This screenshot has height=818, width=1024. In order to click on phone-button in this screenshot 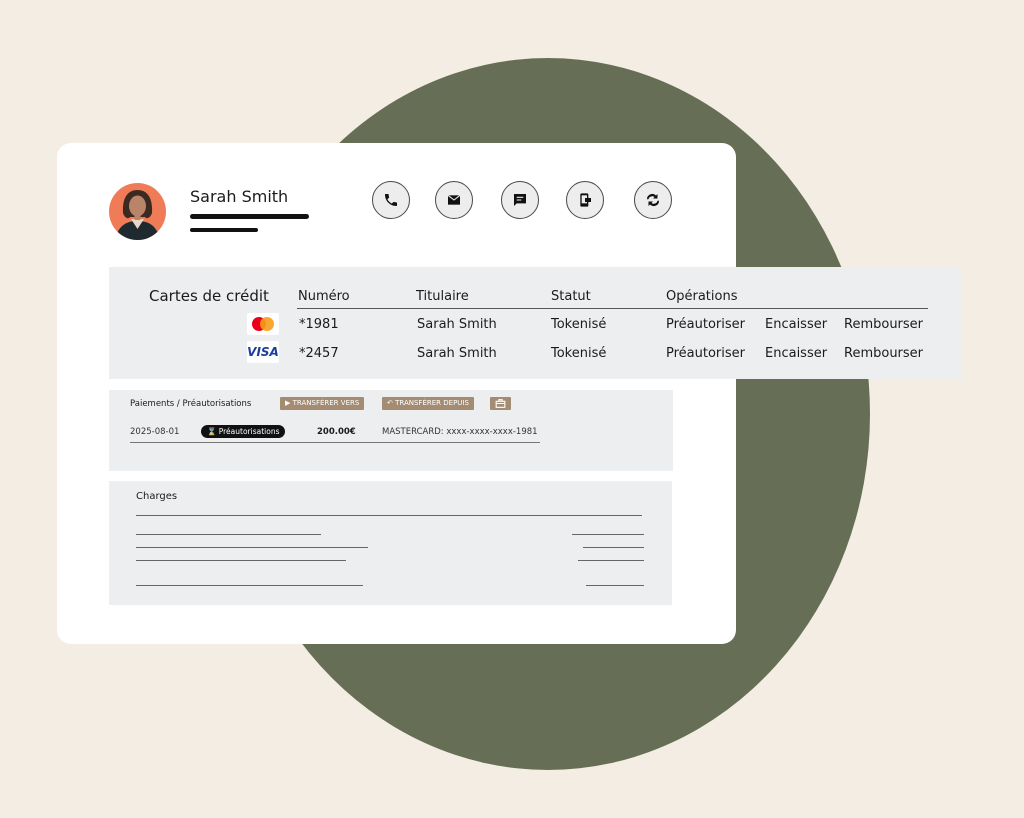, I will do `click(391, 200)`.